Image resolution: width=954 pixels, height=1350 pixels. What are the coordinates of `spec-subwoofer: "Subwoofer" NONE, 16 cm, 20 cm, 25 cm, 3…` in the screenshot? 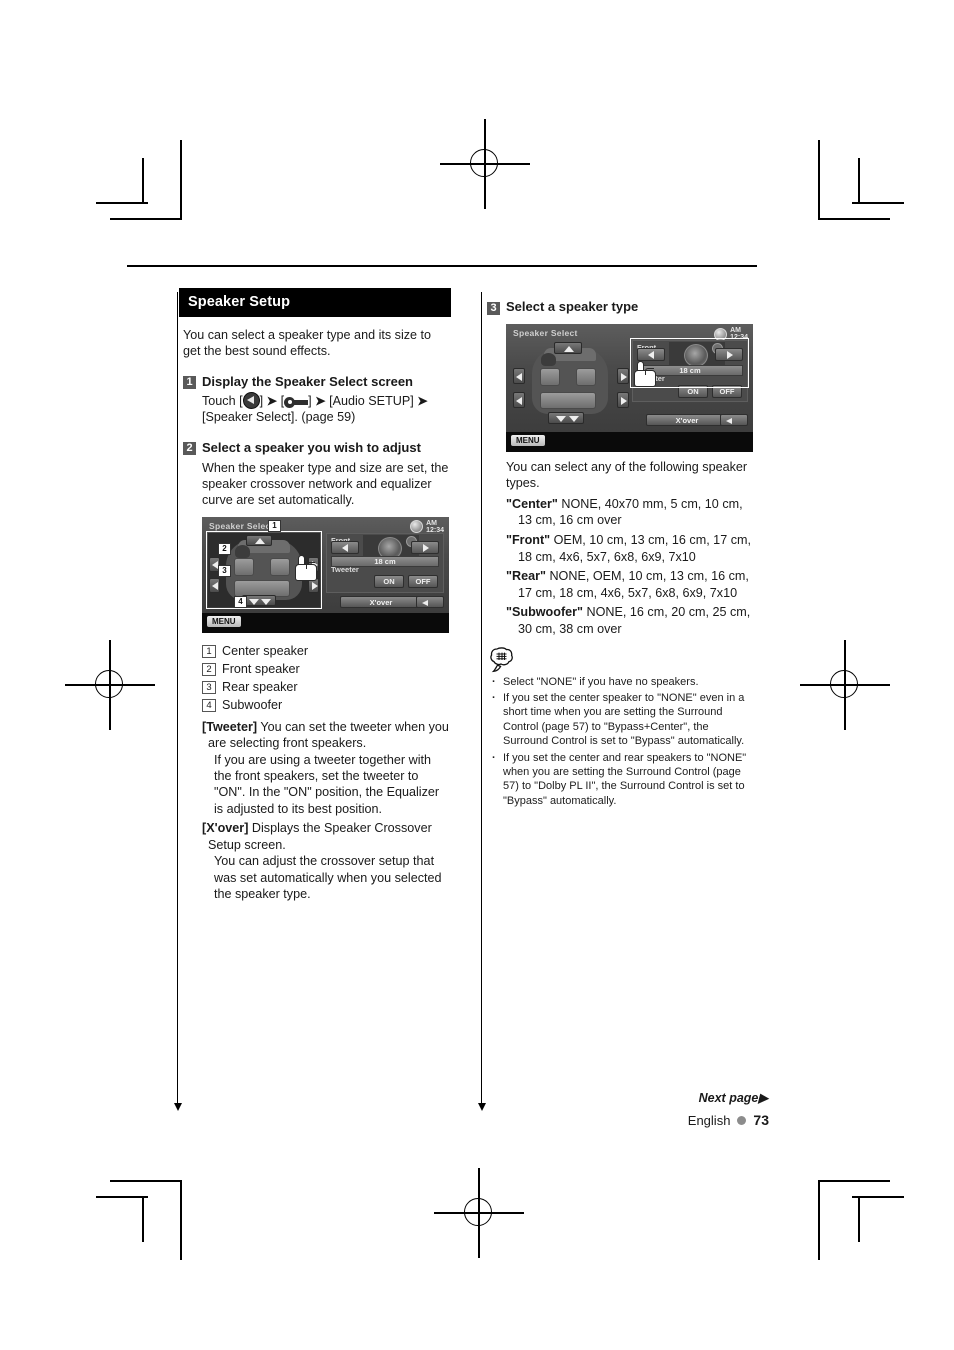 It's located at (630, 620).